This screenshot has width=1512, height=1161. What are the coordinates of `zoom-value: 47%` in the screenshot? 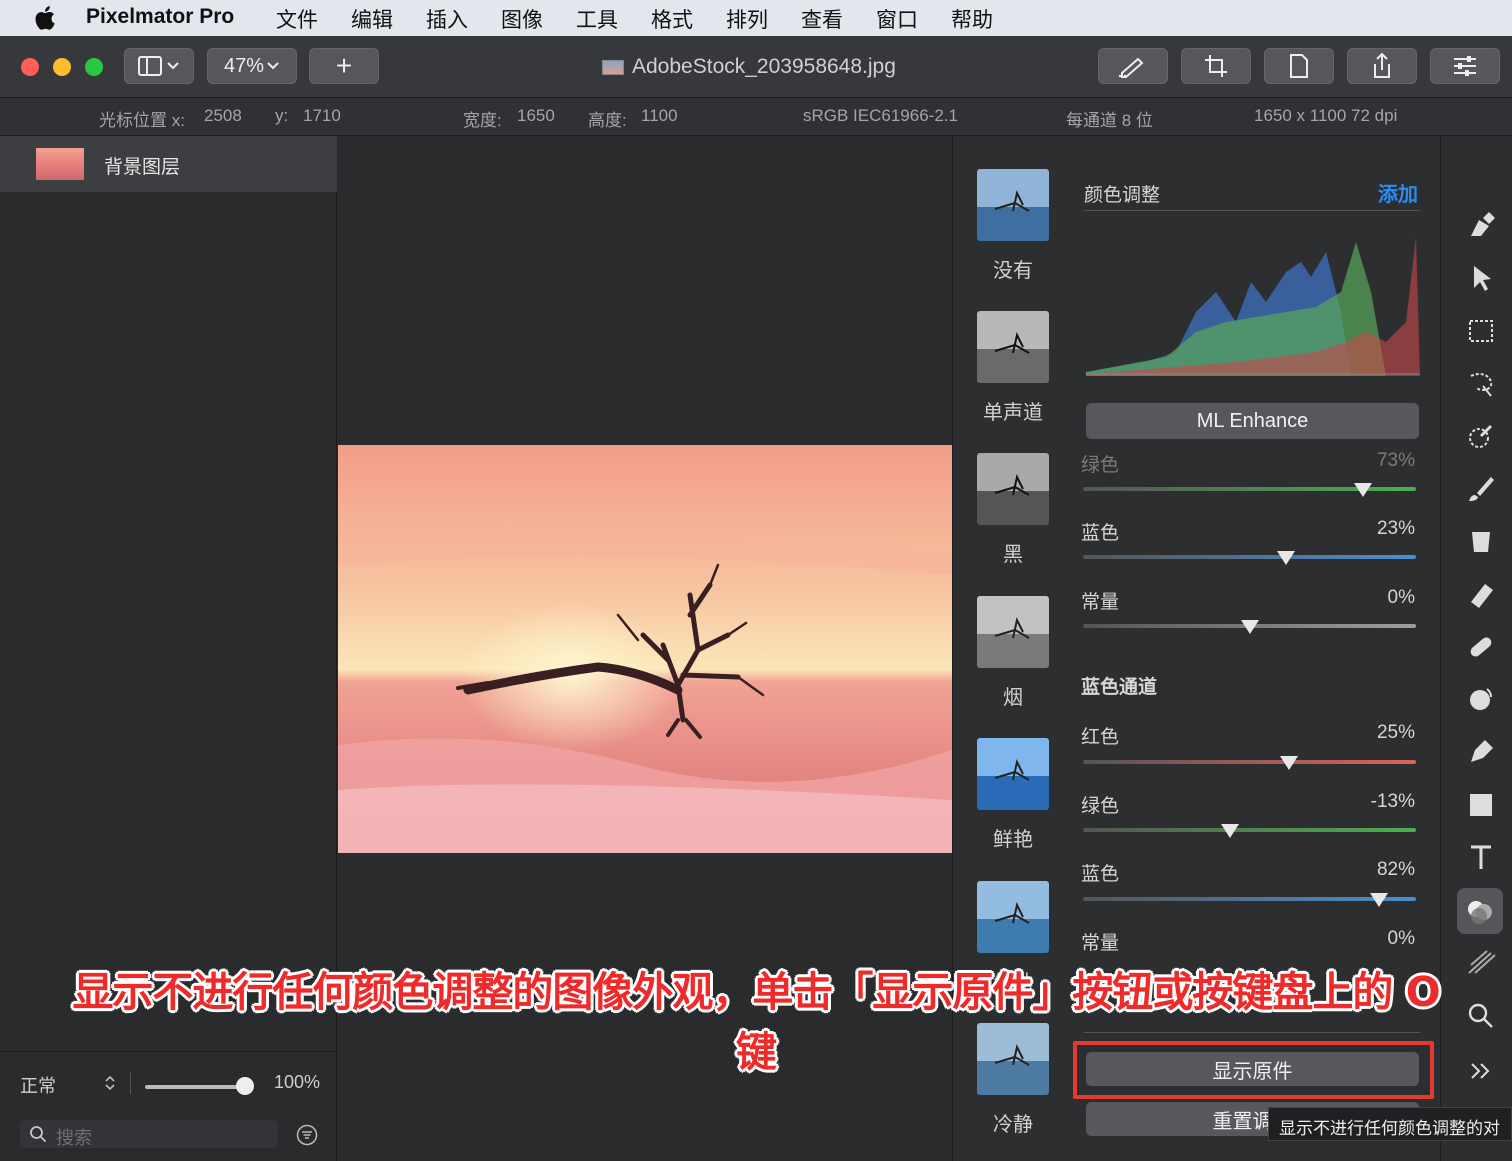 It's located at (244, 65).